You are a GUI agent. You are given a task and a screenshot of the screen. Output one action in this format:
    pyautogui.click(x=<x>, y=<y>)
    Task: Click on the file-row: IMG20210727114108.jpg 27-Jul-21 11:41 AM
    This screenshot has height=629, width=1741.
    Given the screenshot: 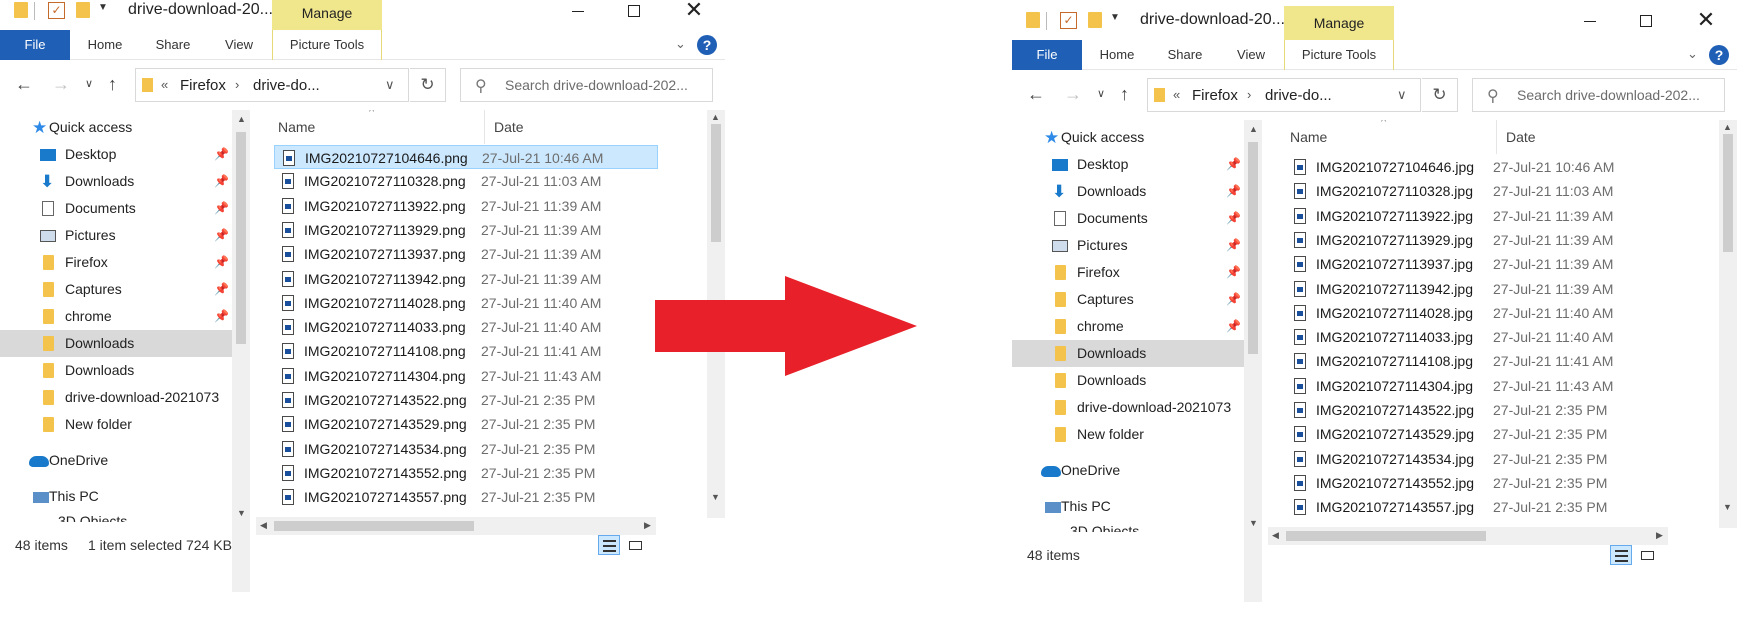 What is the action you would take?
    pyautogui.click(x=1478, y=361)
    